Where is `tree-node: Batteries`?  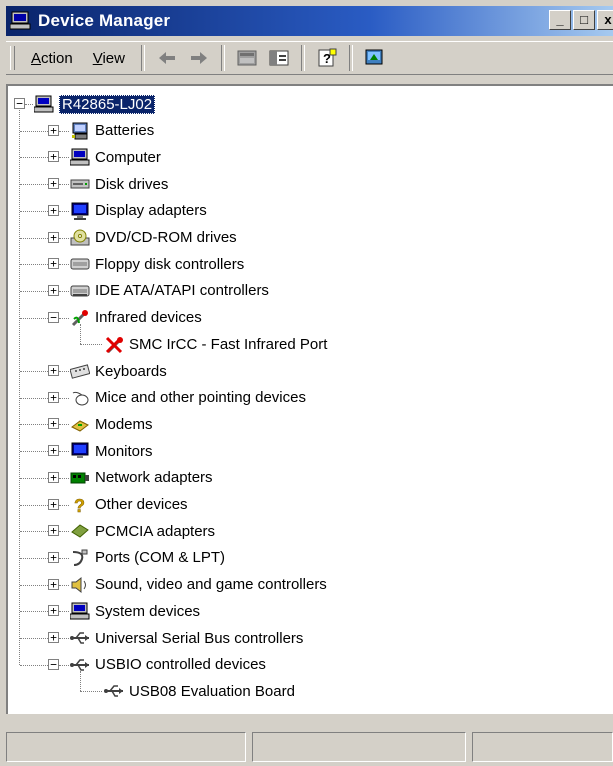
tree-node: Batteries is located at coordinates (112, 131).